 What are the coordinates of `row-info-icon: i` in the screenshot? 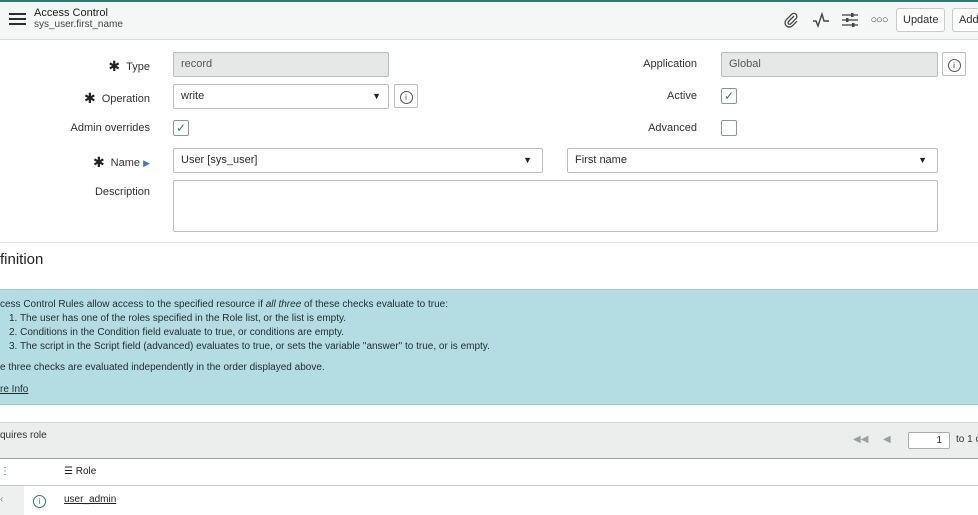 It's located at (39, 501).